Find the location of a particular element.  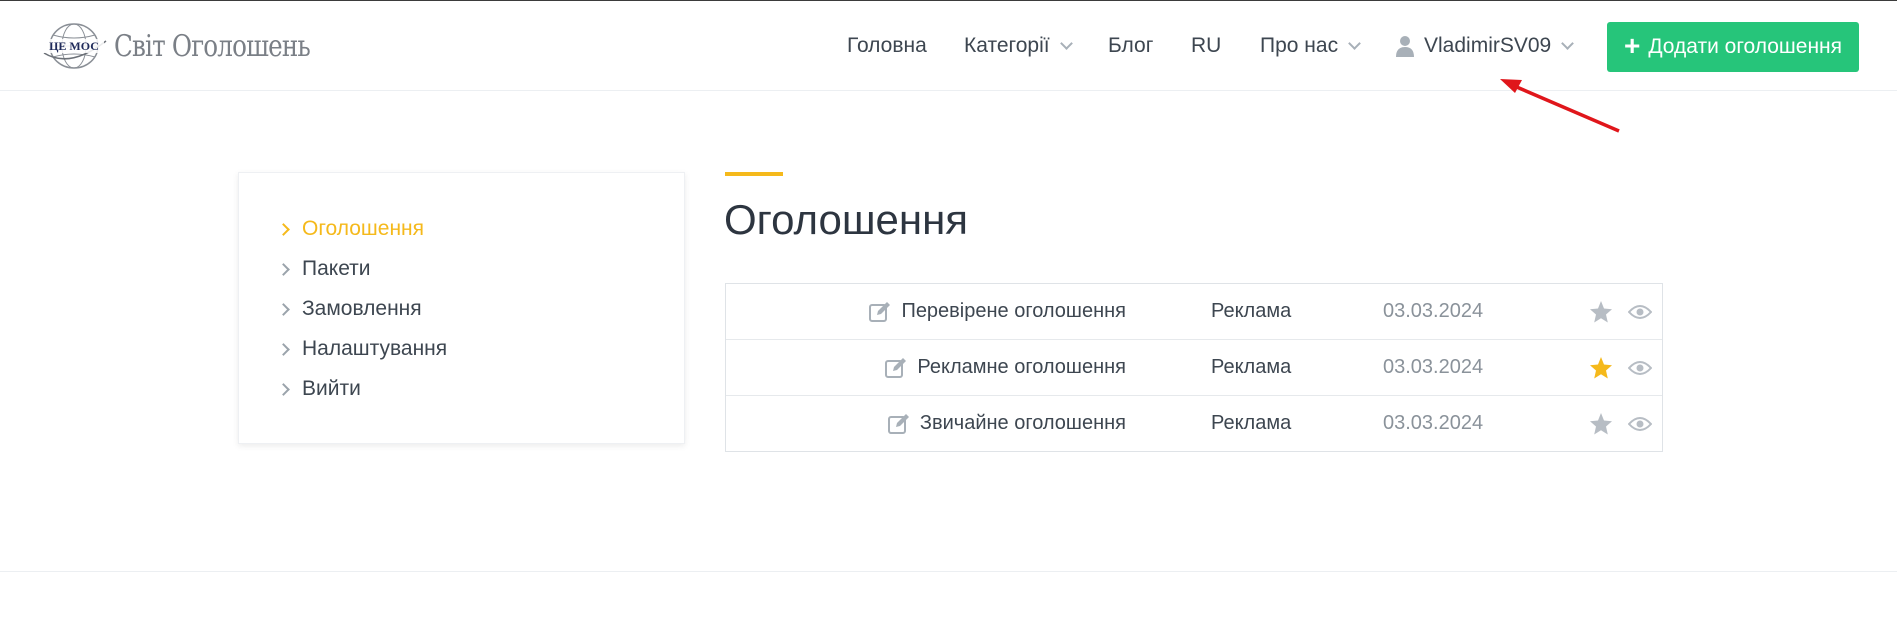

listing-title: Рекламне оголошення is located at coordinates (1021, 367).